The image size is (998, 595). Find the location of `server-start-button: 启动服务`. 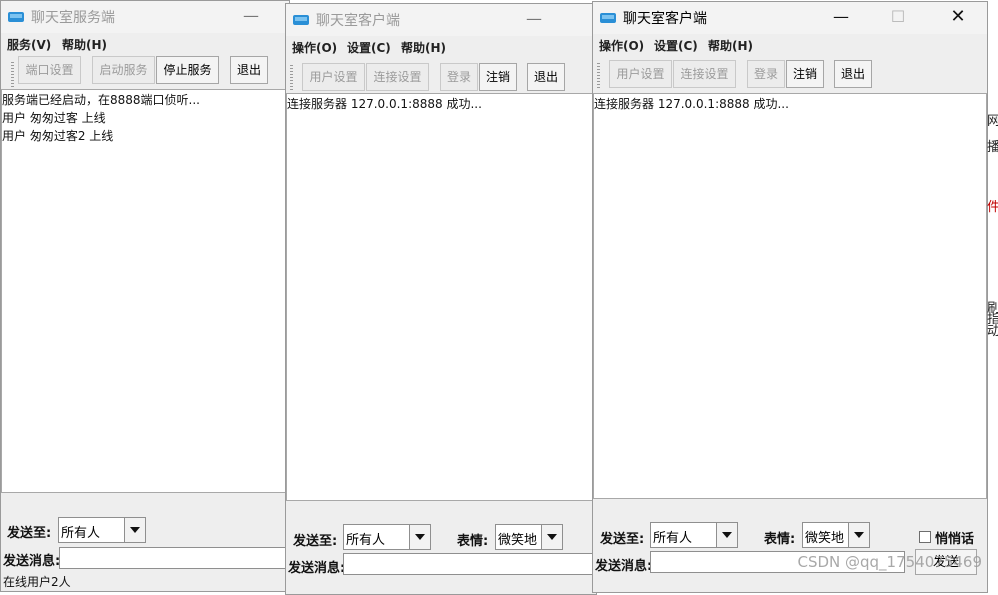

server-start-button: 启动服务 is located at coordinates (123, 70).